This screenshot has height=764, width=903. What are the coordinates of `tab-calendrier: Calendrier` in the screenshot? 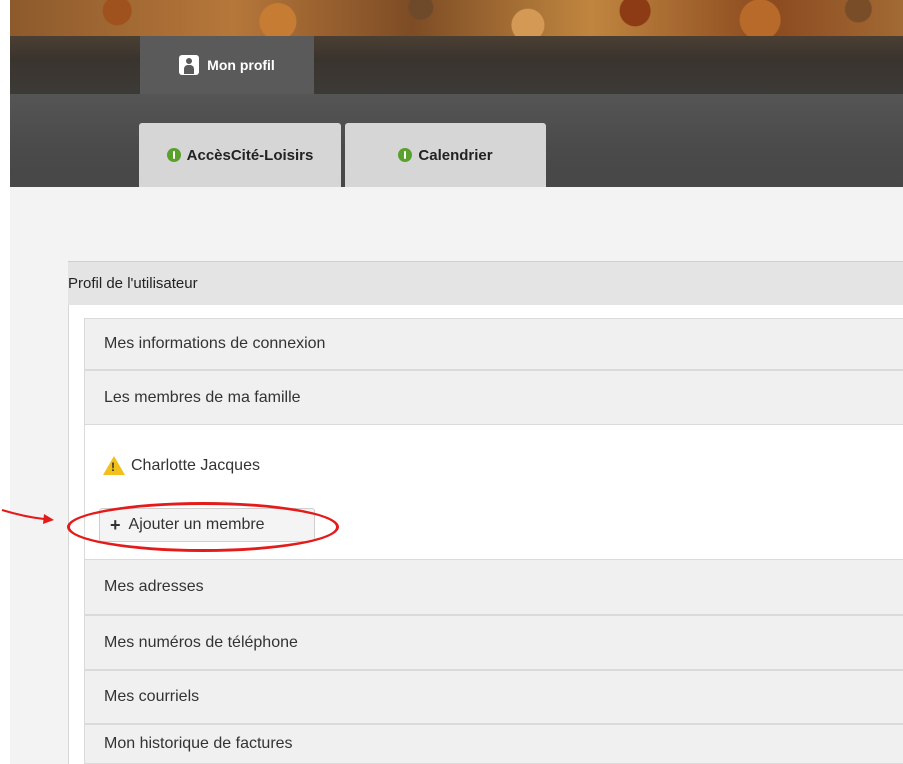 It's located at (445, 155).